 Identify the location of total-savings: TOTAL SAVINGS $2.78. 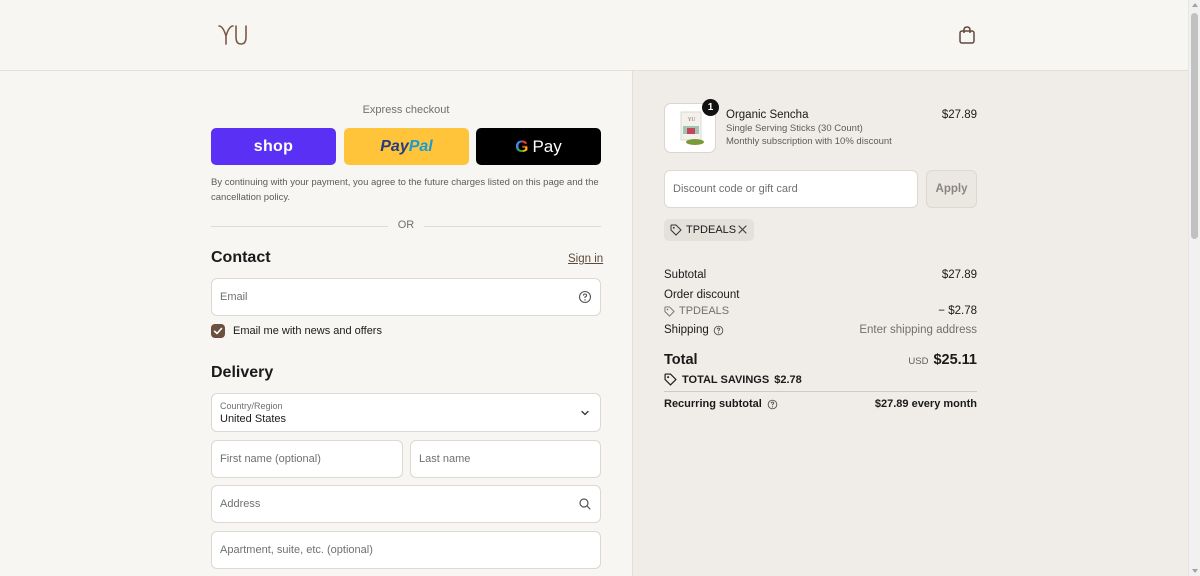
(733, 379).